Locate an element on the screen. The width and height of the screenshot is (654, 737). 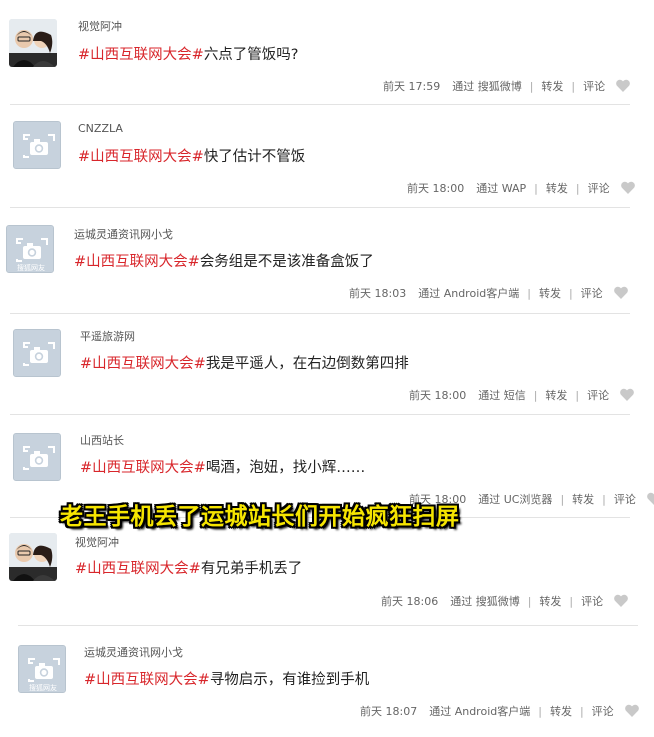
post-text: #山西互联网大会#六点了管饭吗? is located at coordinates (188, 53).